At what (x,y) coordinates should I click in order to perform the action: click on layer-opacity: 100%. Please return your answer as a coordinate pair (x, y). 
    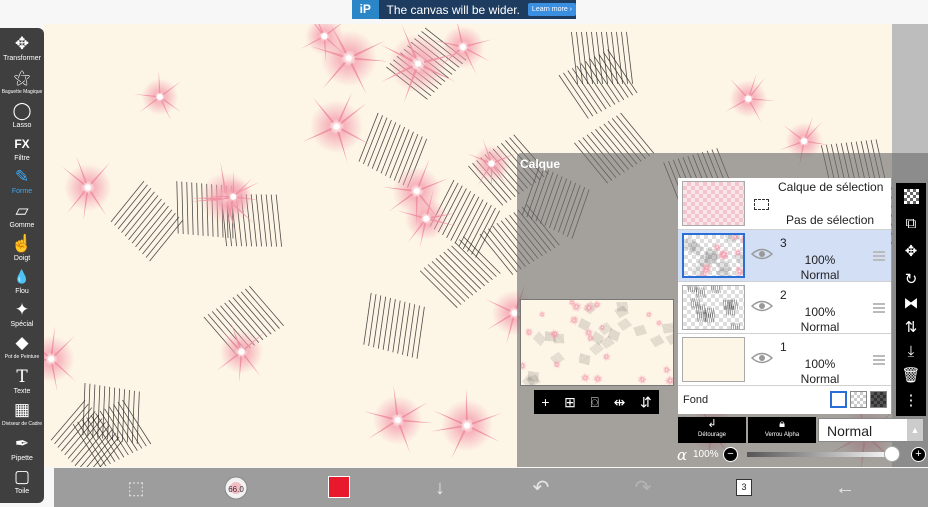
    Looking at the image, I should click on (820, 364).